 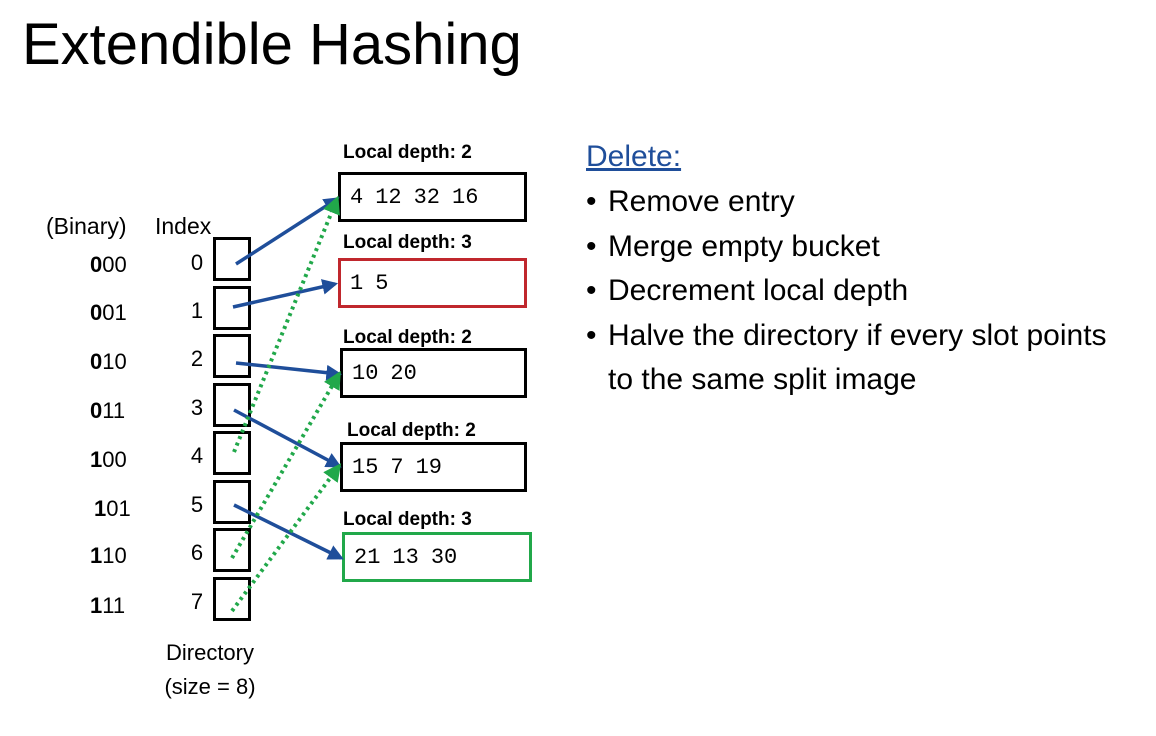 What do you see at coordinates (367, 557) in the screenshot?
I see `bucket-entry: 21` at bounding box center [367, 557].